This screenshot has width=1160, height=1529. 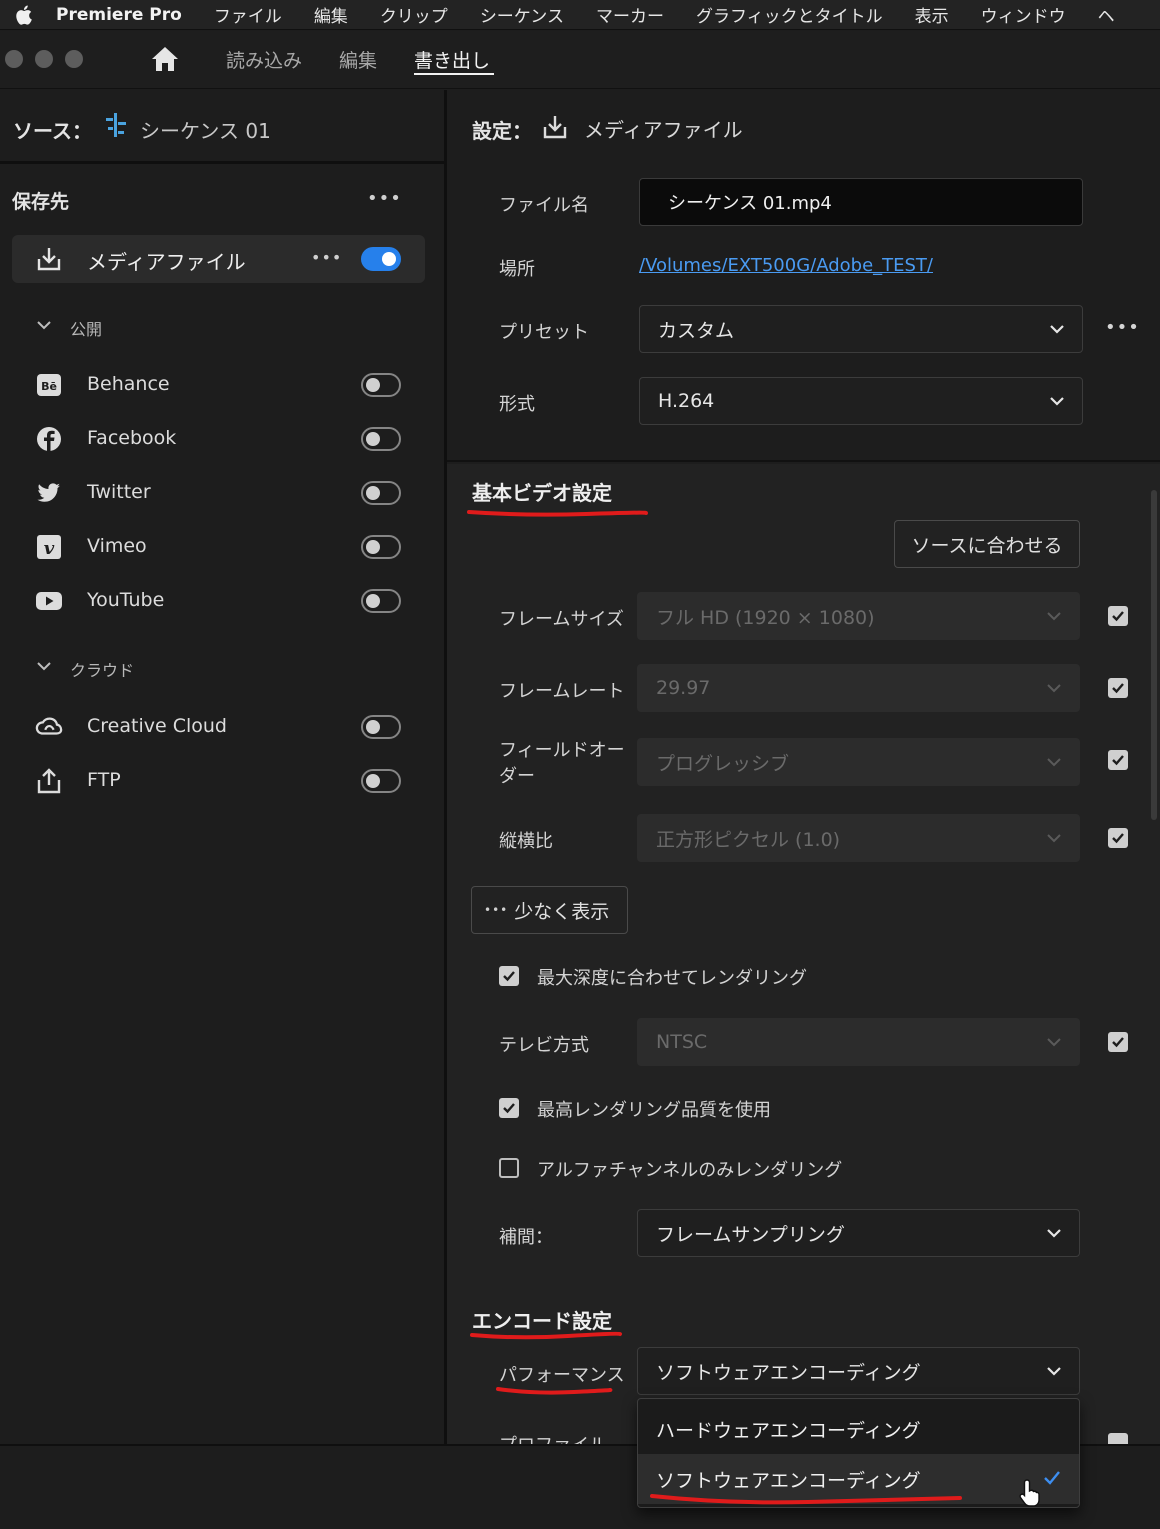 What do you see at coordinates (696, 330) in the screenshot?
I see `preset-value: カスタム` at bounding box center [696, 330].